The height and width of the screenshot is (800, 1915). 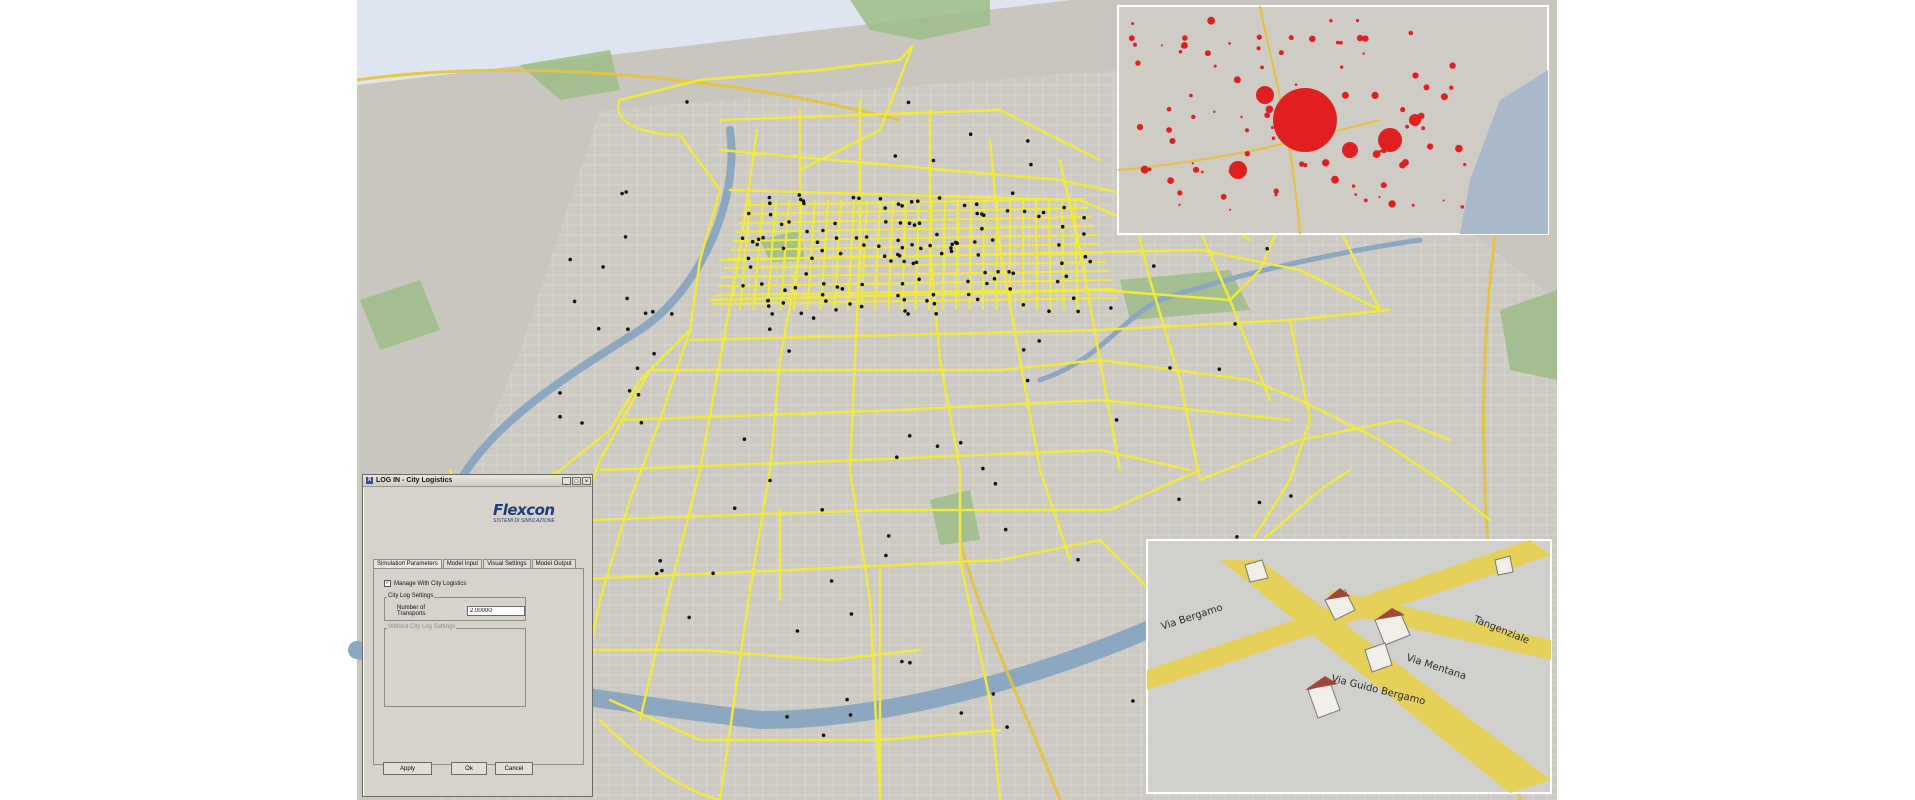 What do you see at coordinates (576, 480) in the screenshot?
I see `maximize-button: □` at bounding box center [576, 480].